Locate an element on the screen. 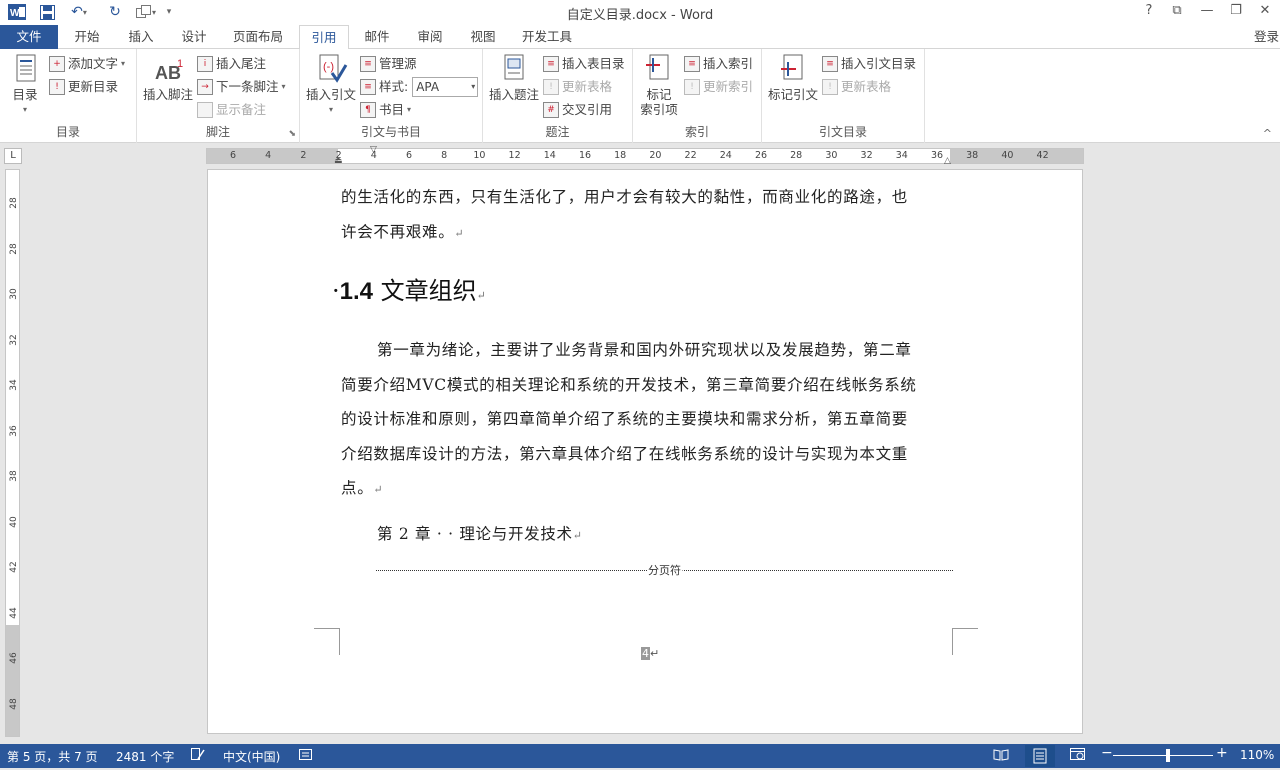 The image size is (1280, 770). language: 中文(中国) is located at coordinates (251, 756).